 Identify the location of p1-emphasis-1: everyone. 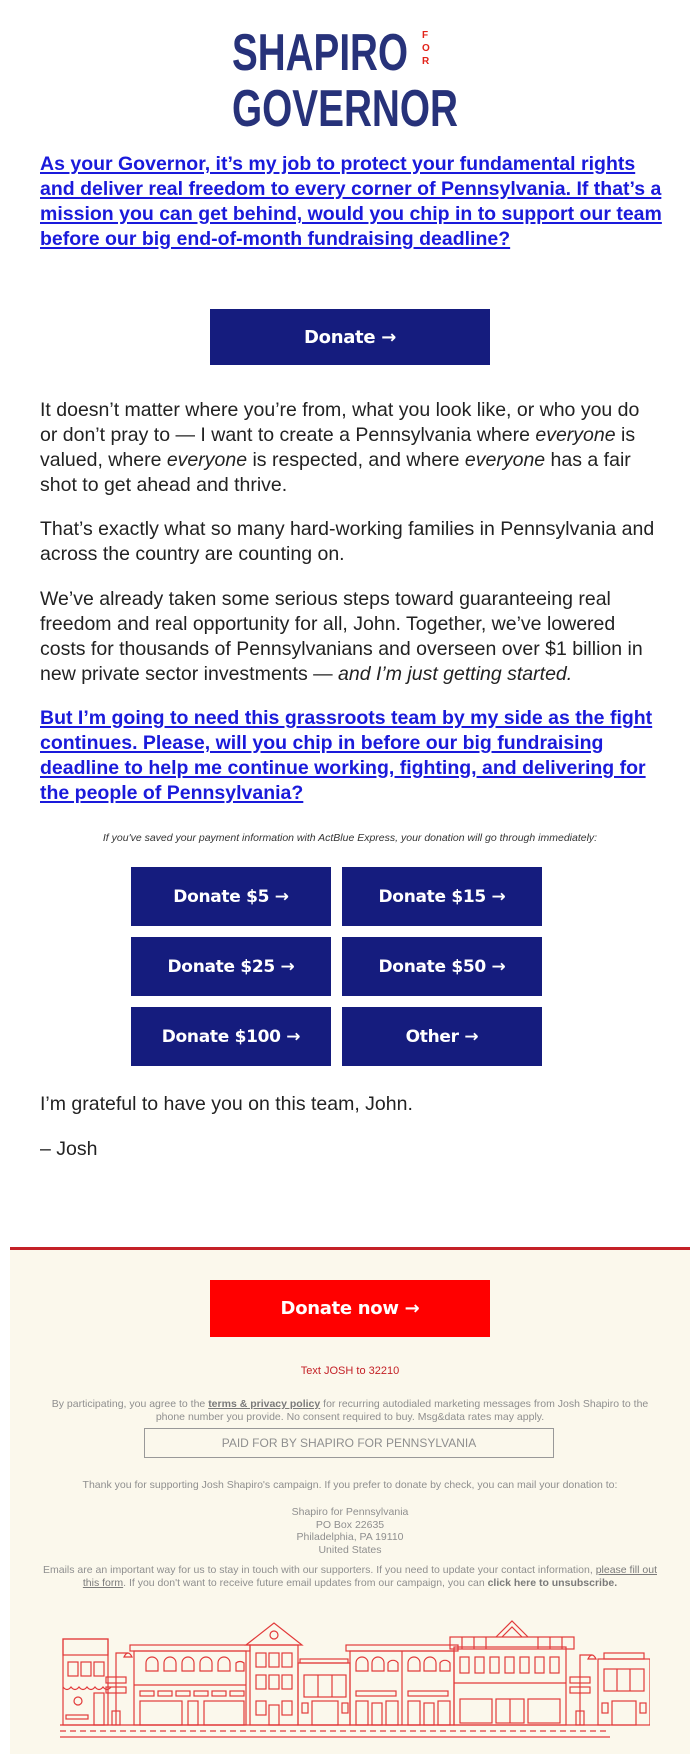
(575, 435).